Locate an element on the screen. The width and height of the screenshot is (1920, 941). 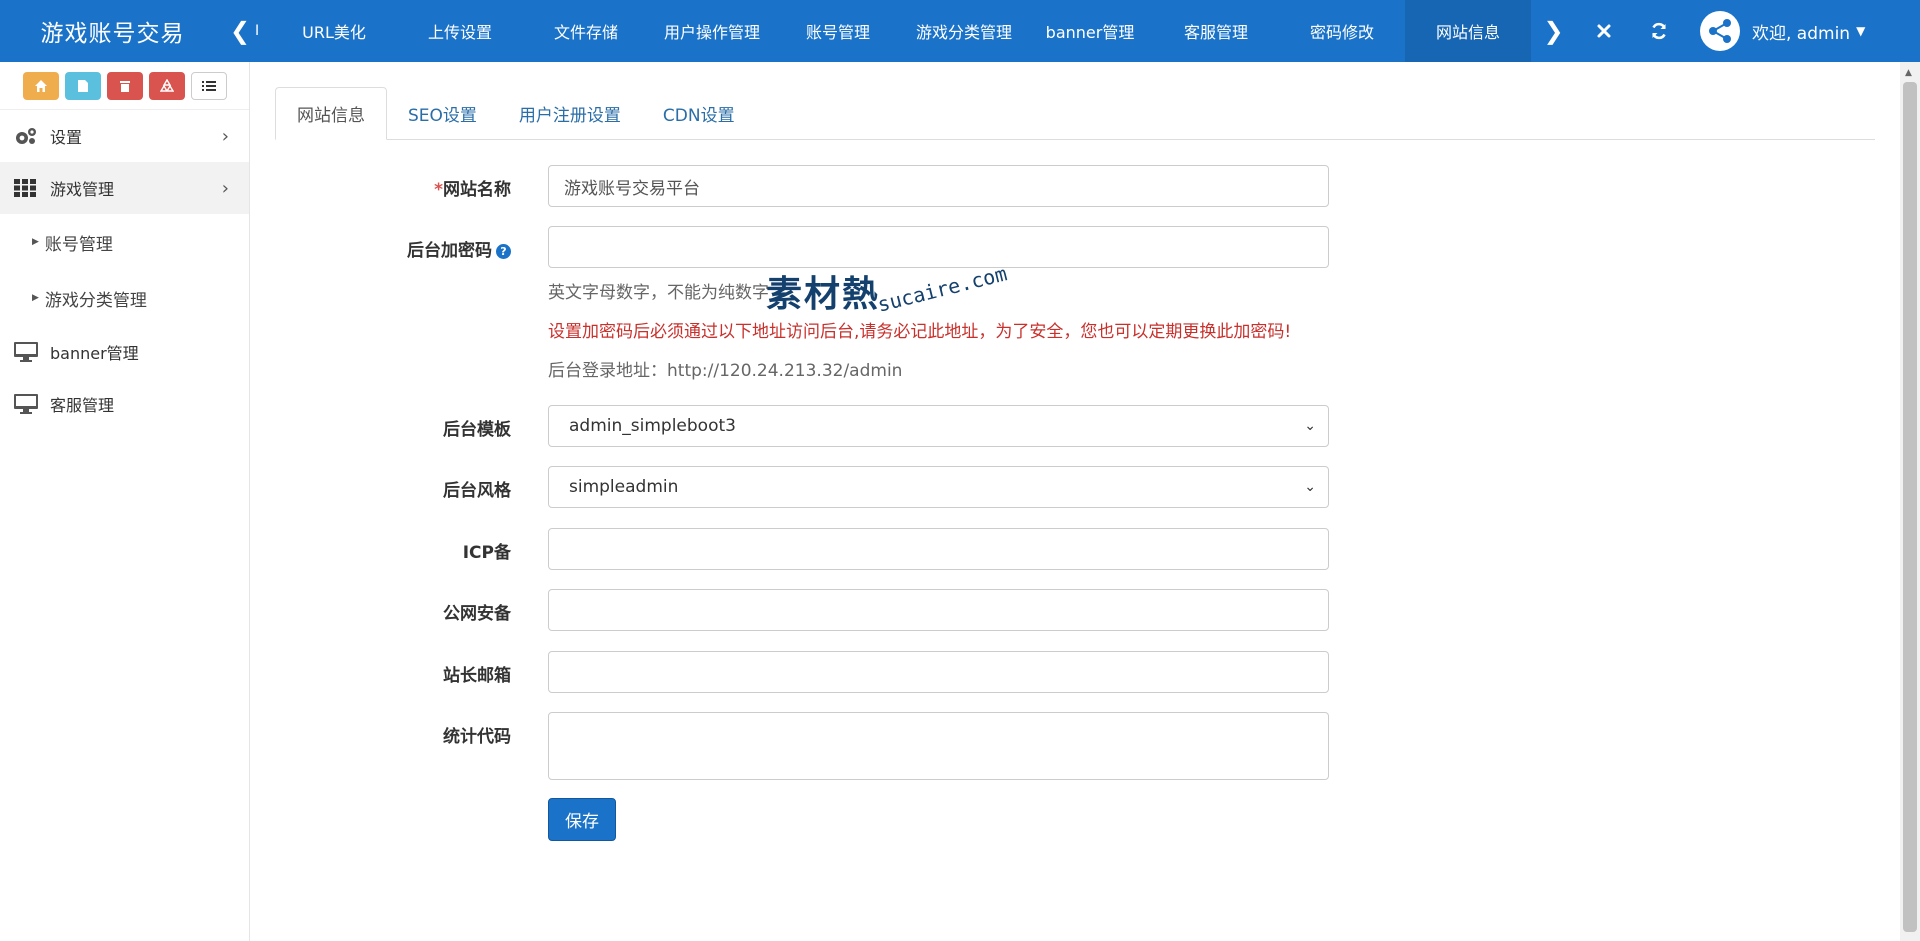
police-record-label: 公网安备 is located at coordinates (477, 614).